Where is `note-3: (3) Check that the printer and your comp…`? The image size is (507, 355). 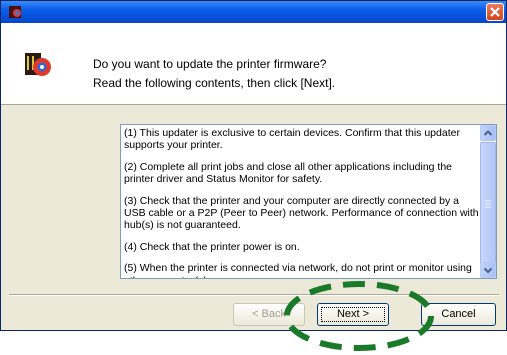 note-3: (3) Check that the printer and your comp… is located at coordinates (301, 213).